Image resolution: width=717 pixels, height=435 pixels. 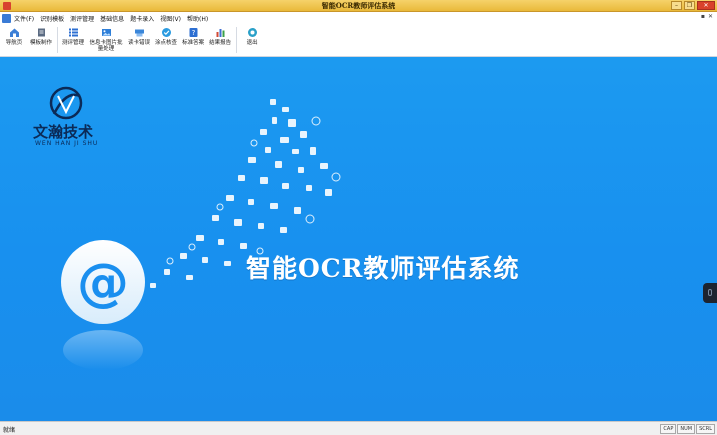 I want to click on list-icon, so click(x=73, y=32).